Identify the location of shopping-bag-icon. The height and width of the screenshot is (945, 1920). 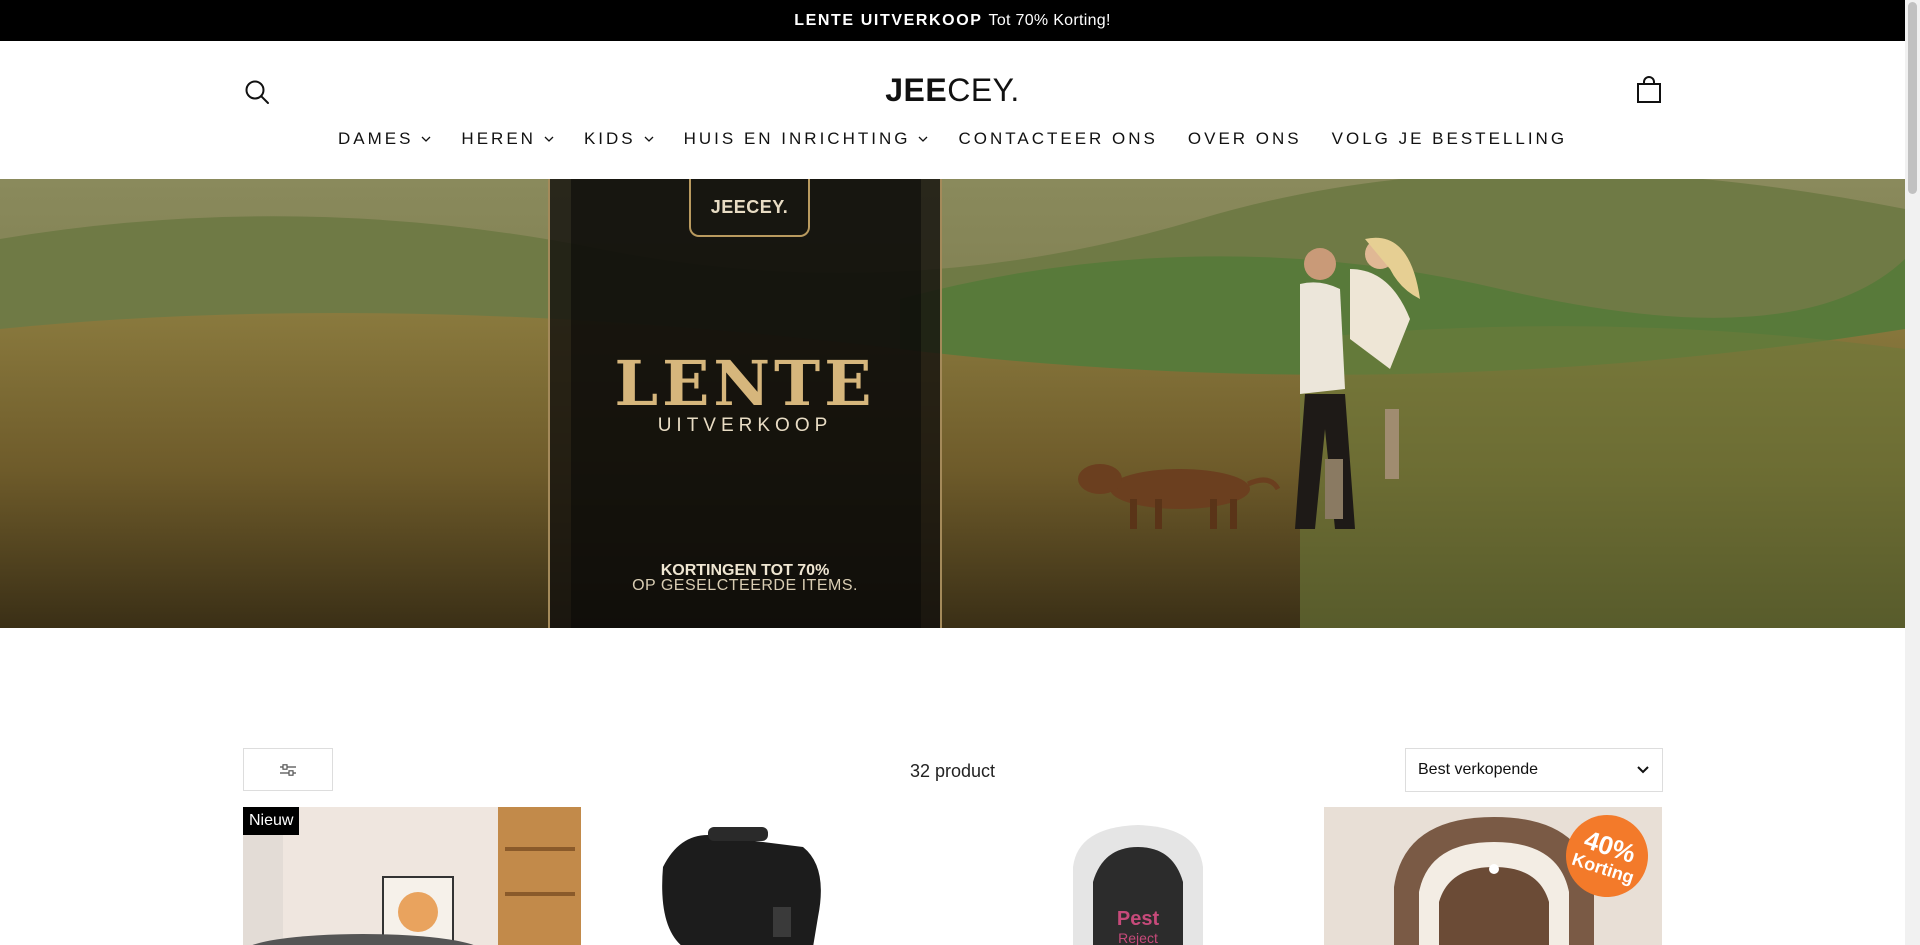
(1649, 90).